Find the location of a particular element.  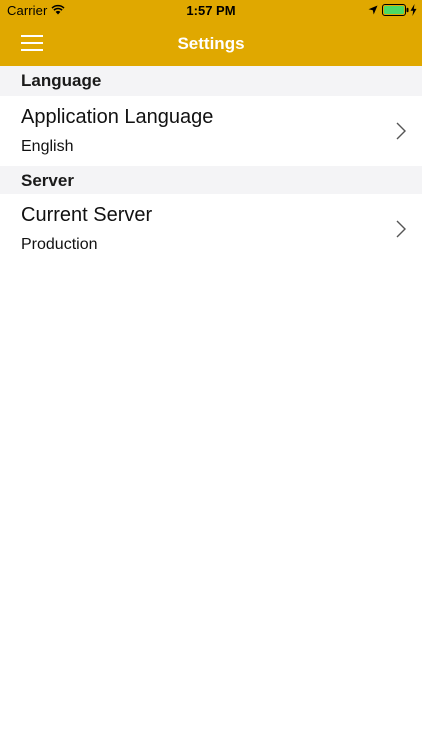

application-language-row: Application Language English is located at coordinates (211, 131).